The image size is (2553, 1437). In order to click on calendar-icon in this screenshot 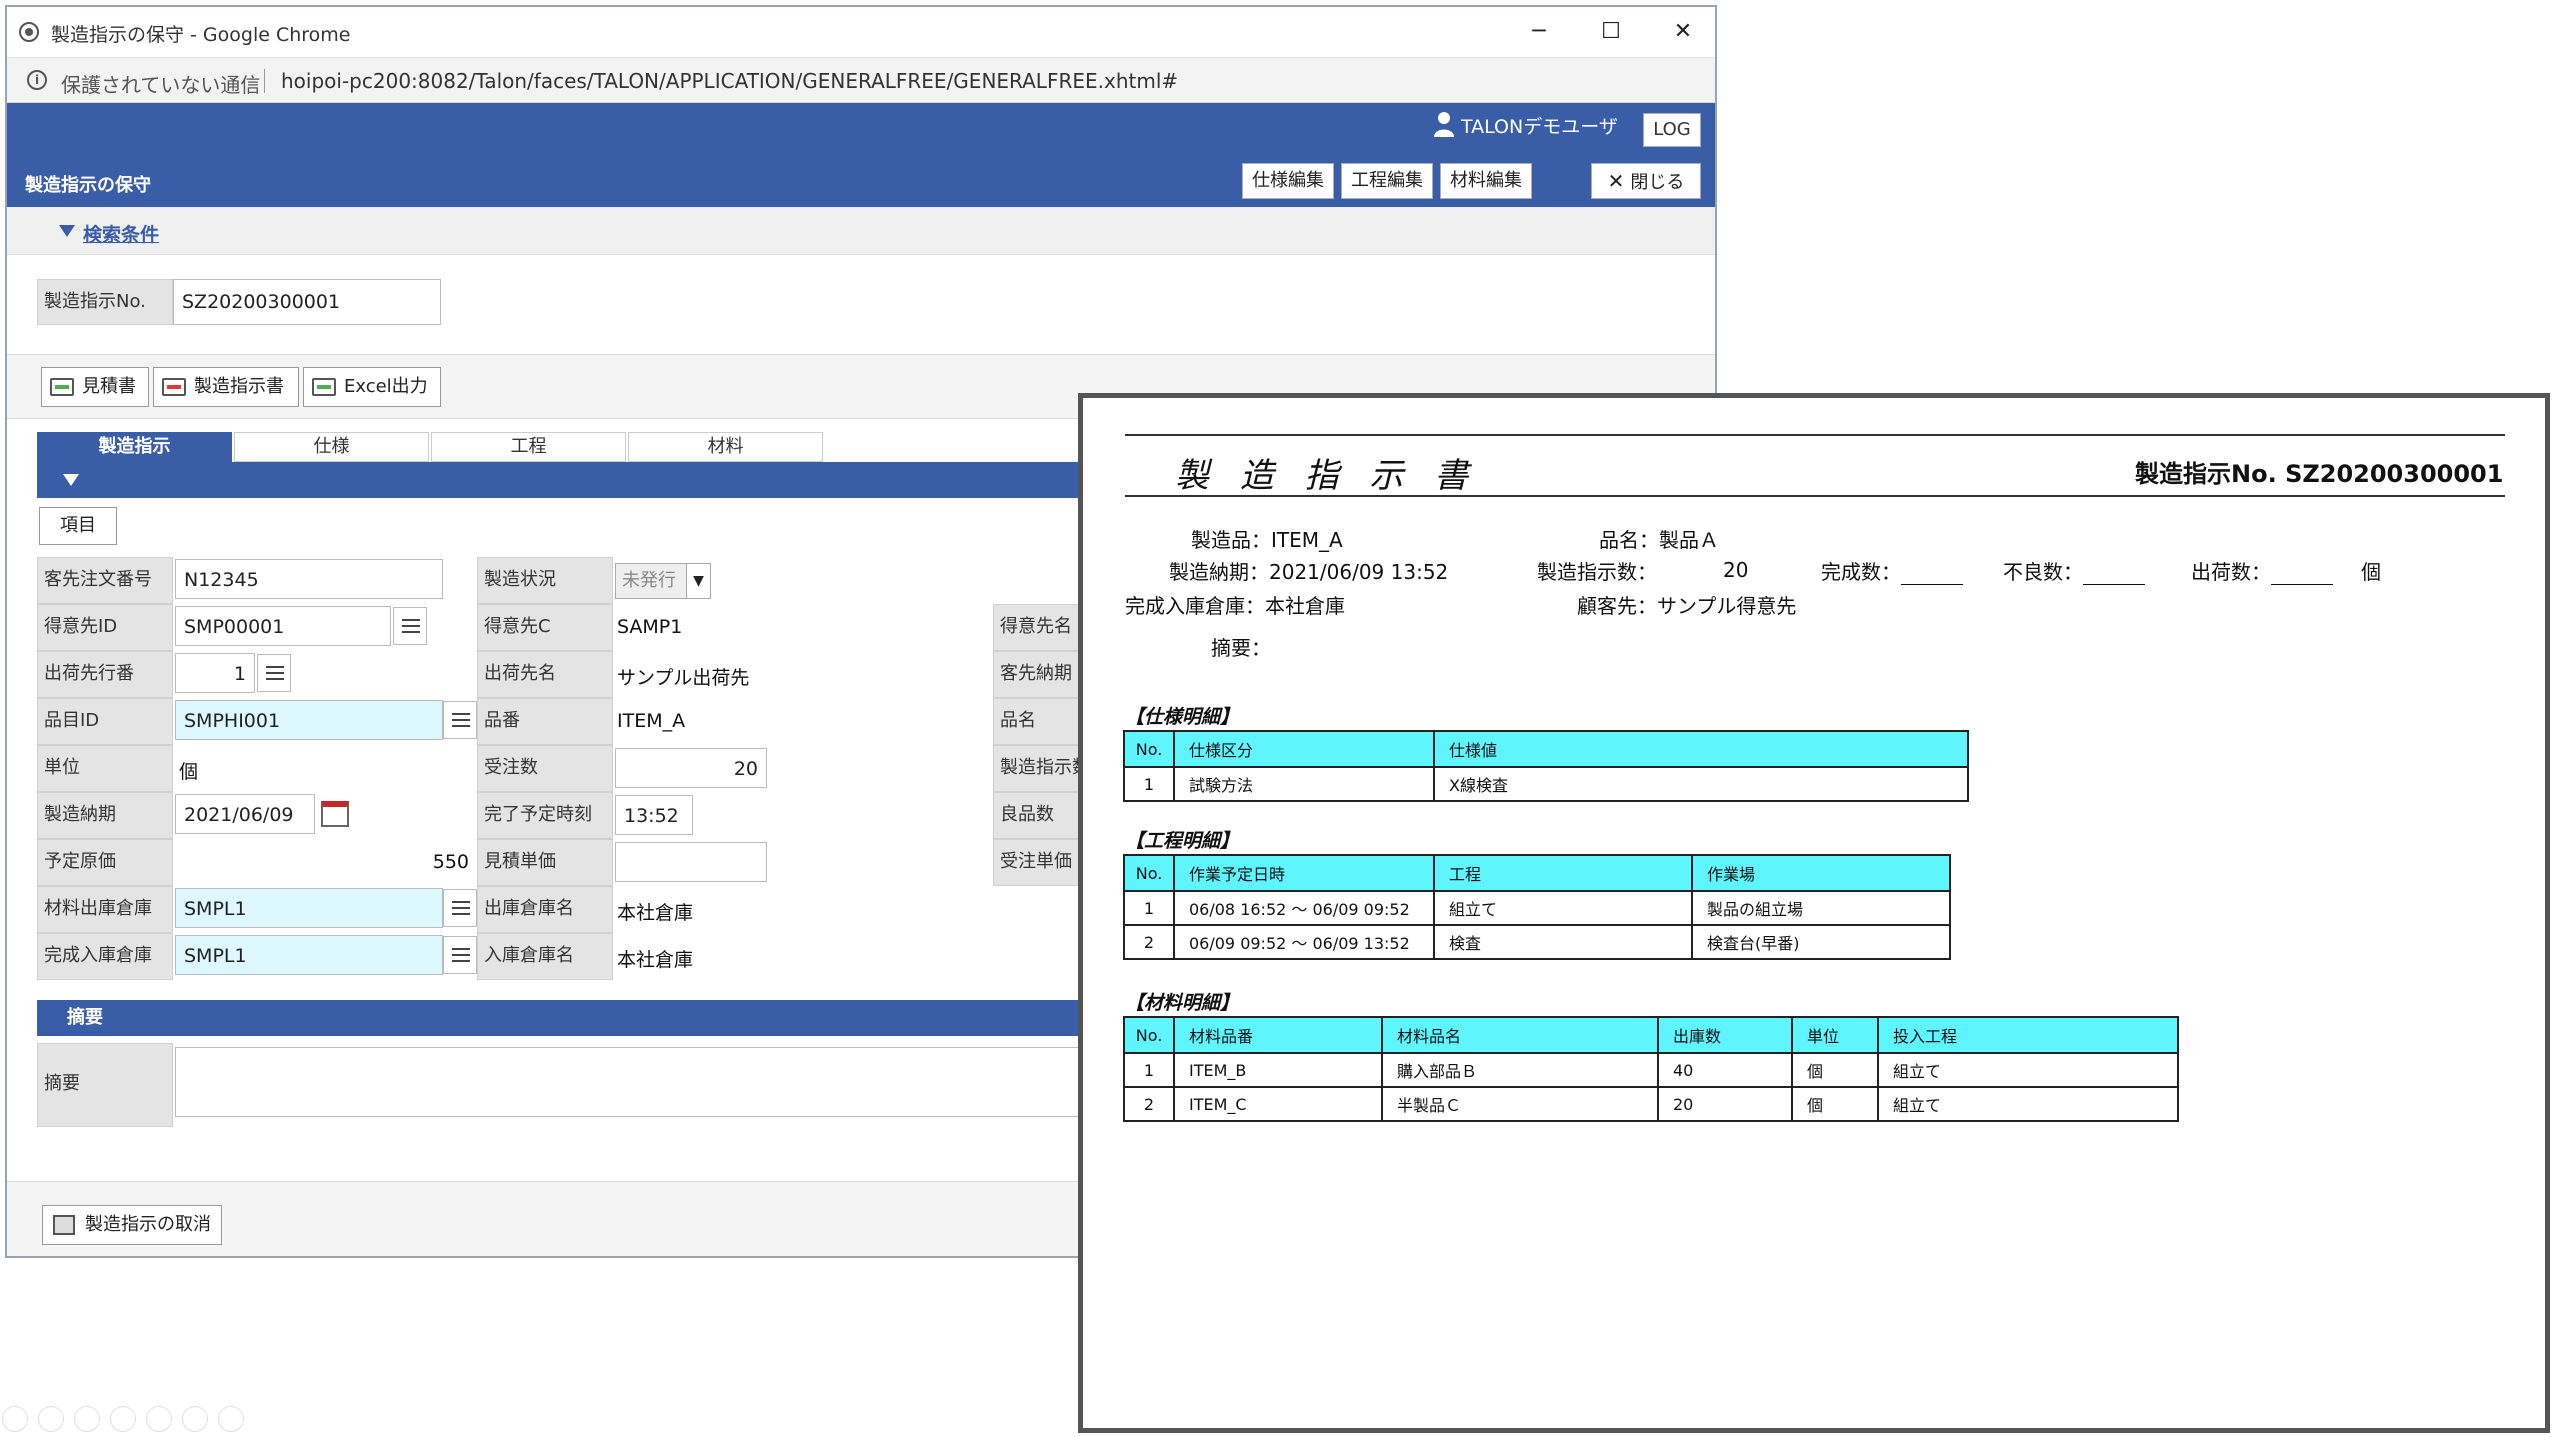, I will do `click(335, 814)`.